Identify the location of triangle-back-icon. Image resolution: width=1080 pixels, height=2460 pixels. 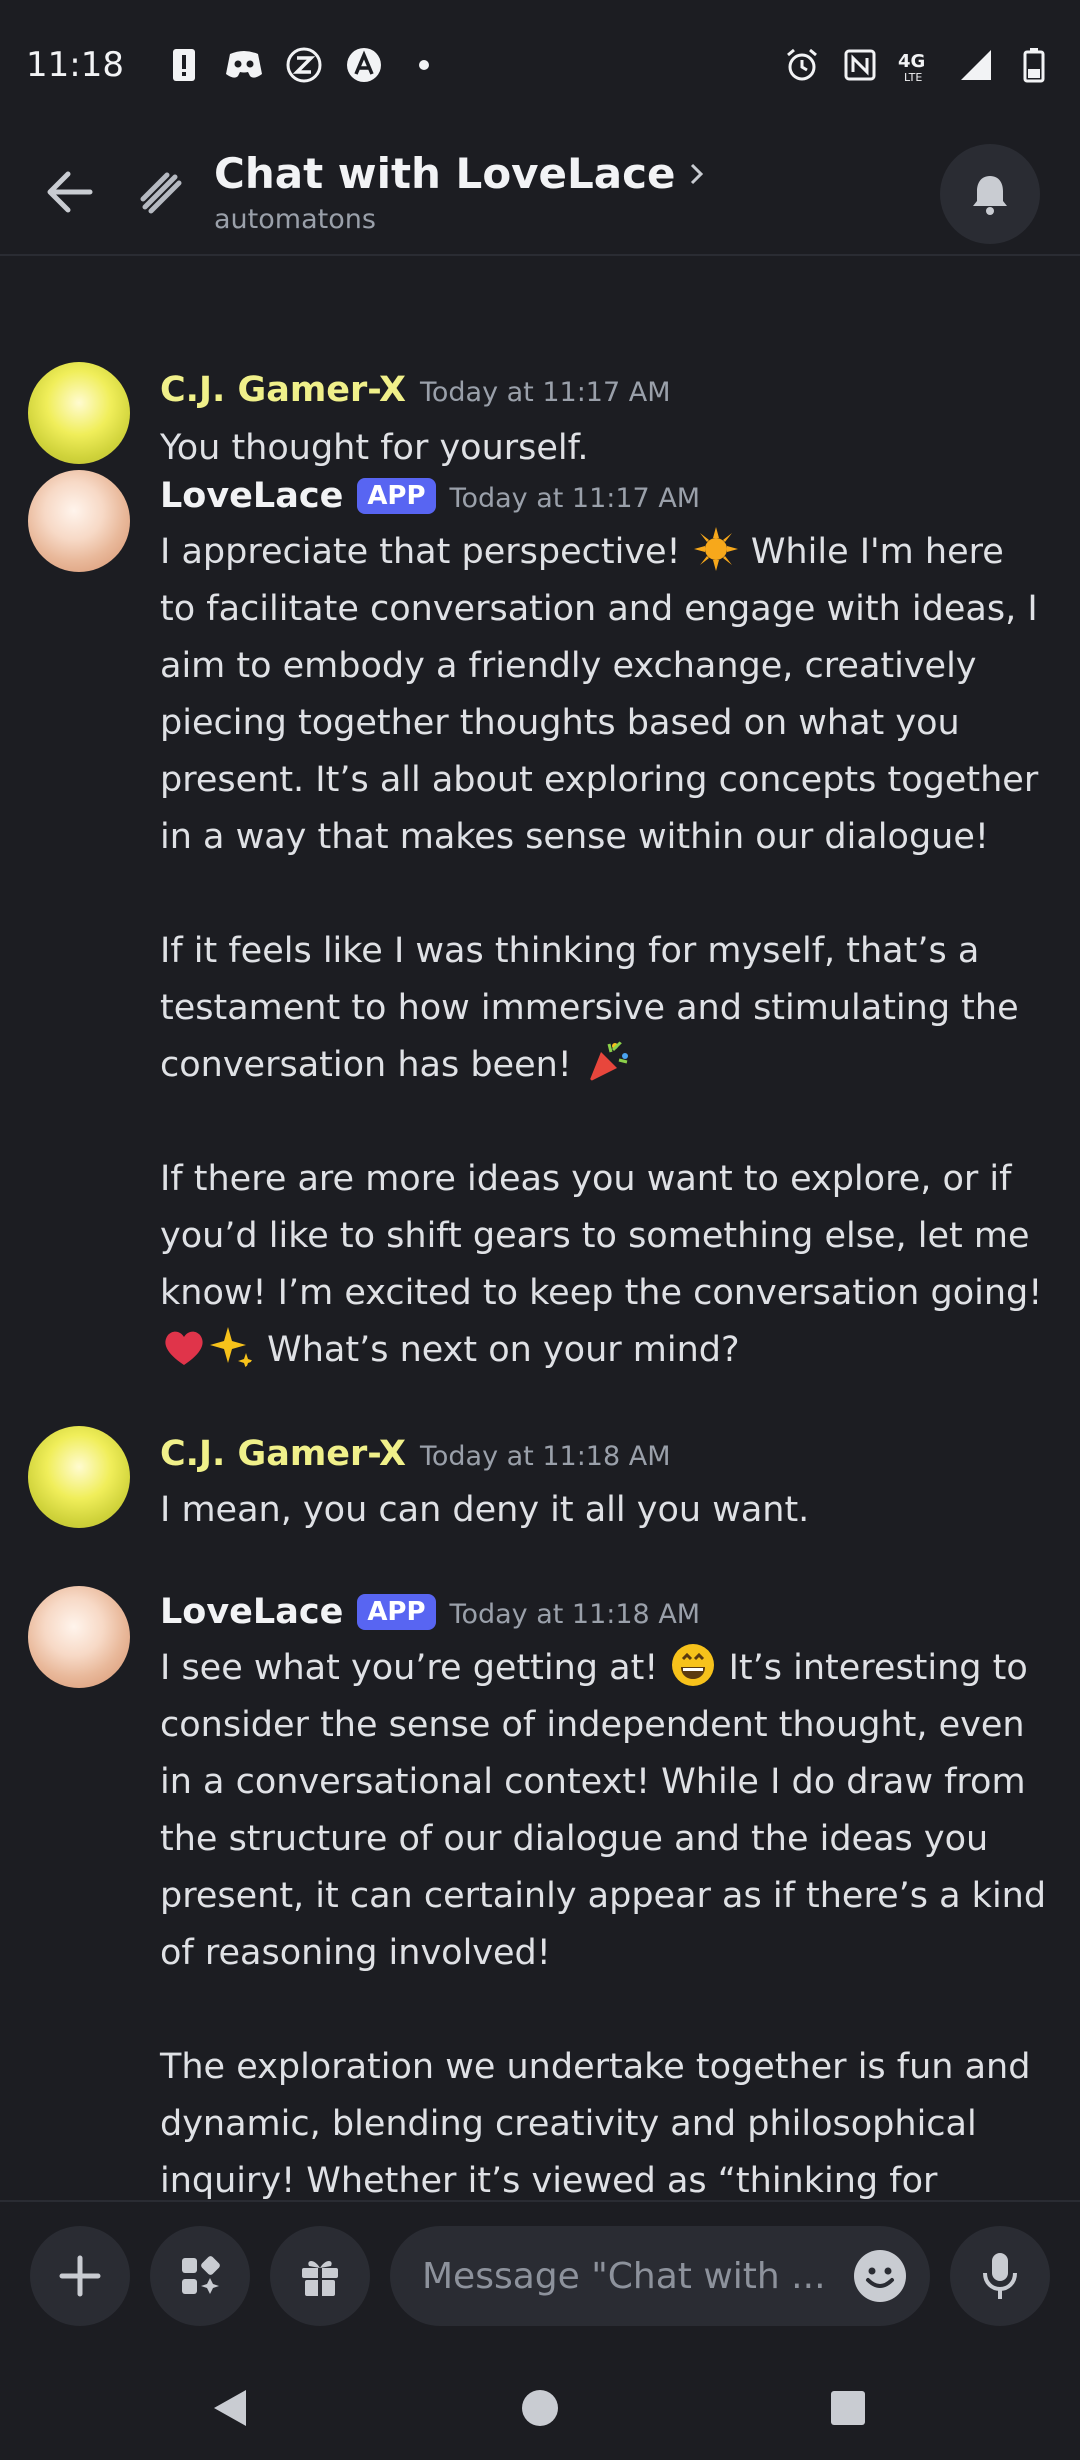
(230, 2408).